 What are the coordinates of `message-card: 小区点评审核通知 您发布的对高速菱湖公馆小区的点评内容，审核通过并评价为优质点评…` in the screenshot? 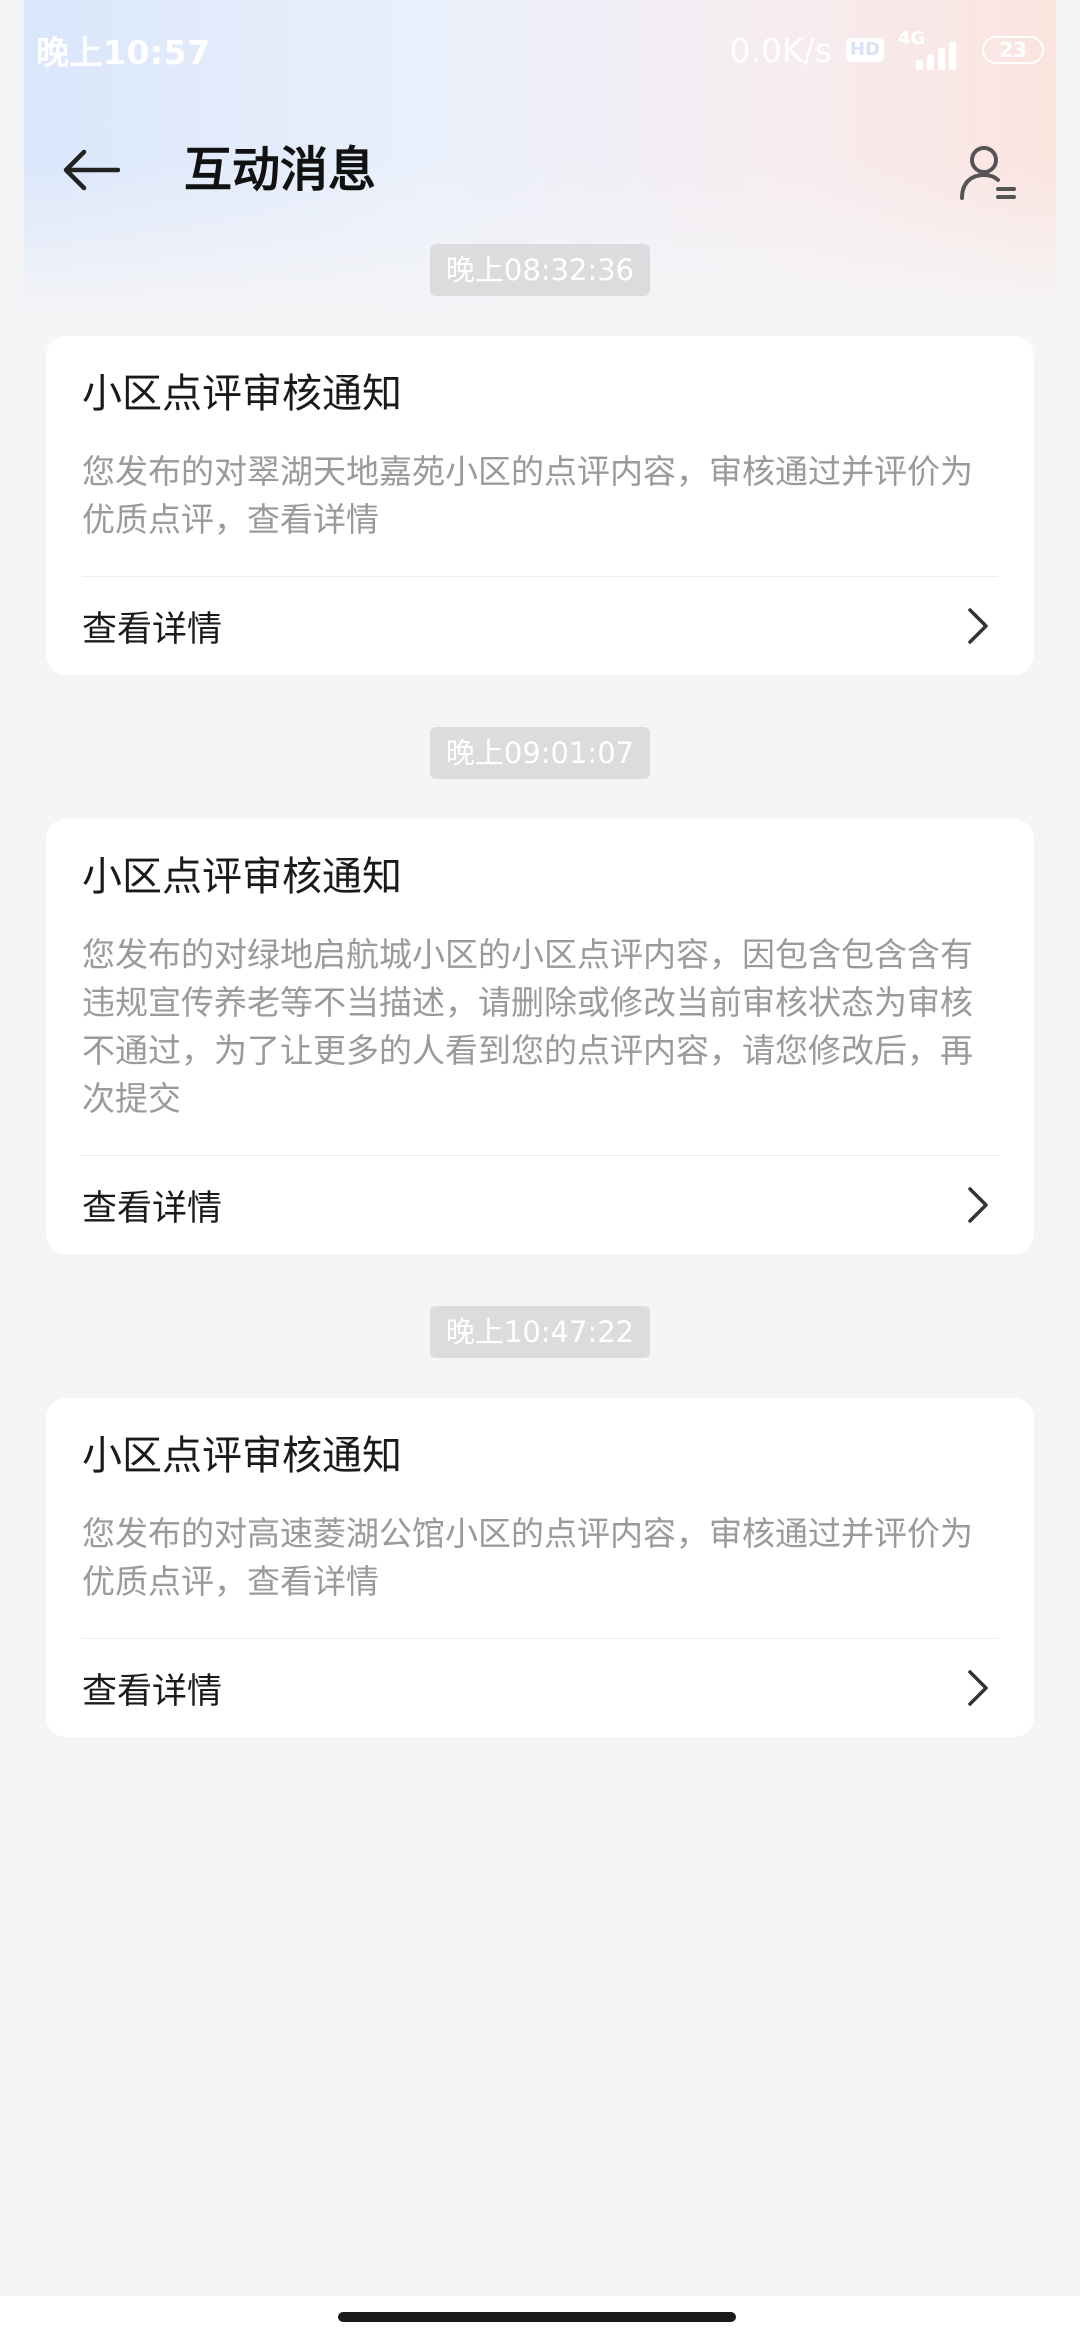 It's located at (540, 1567).